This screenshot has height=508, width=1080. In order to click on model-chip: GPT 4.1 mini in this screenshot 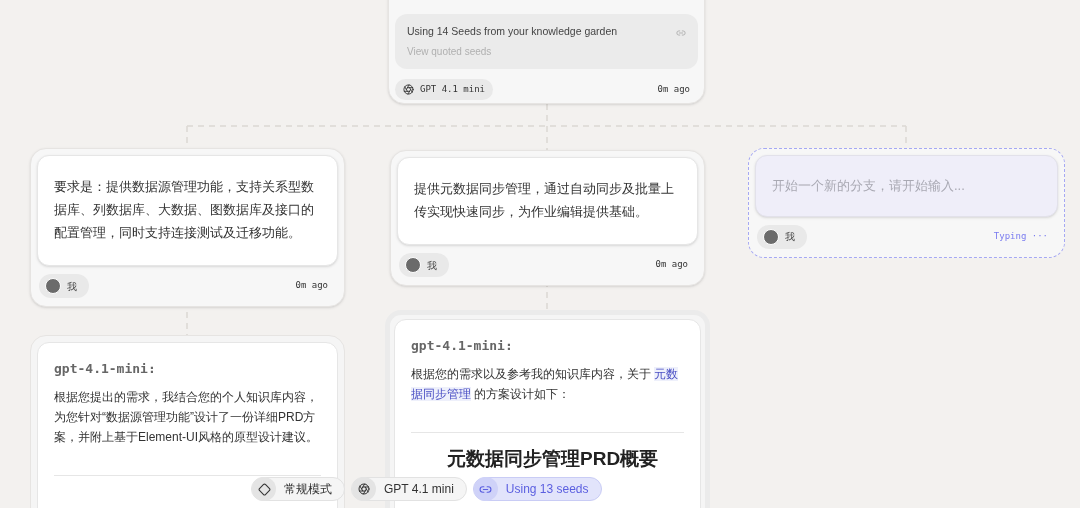, I will do `click(444, 89)`.